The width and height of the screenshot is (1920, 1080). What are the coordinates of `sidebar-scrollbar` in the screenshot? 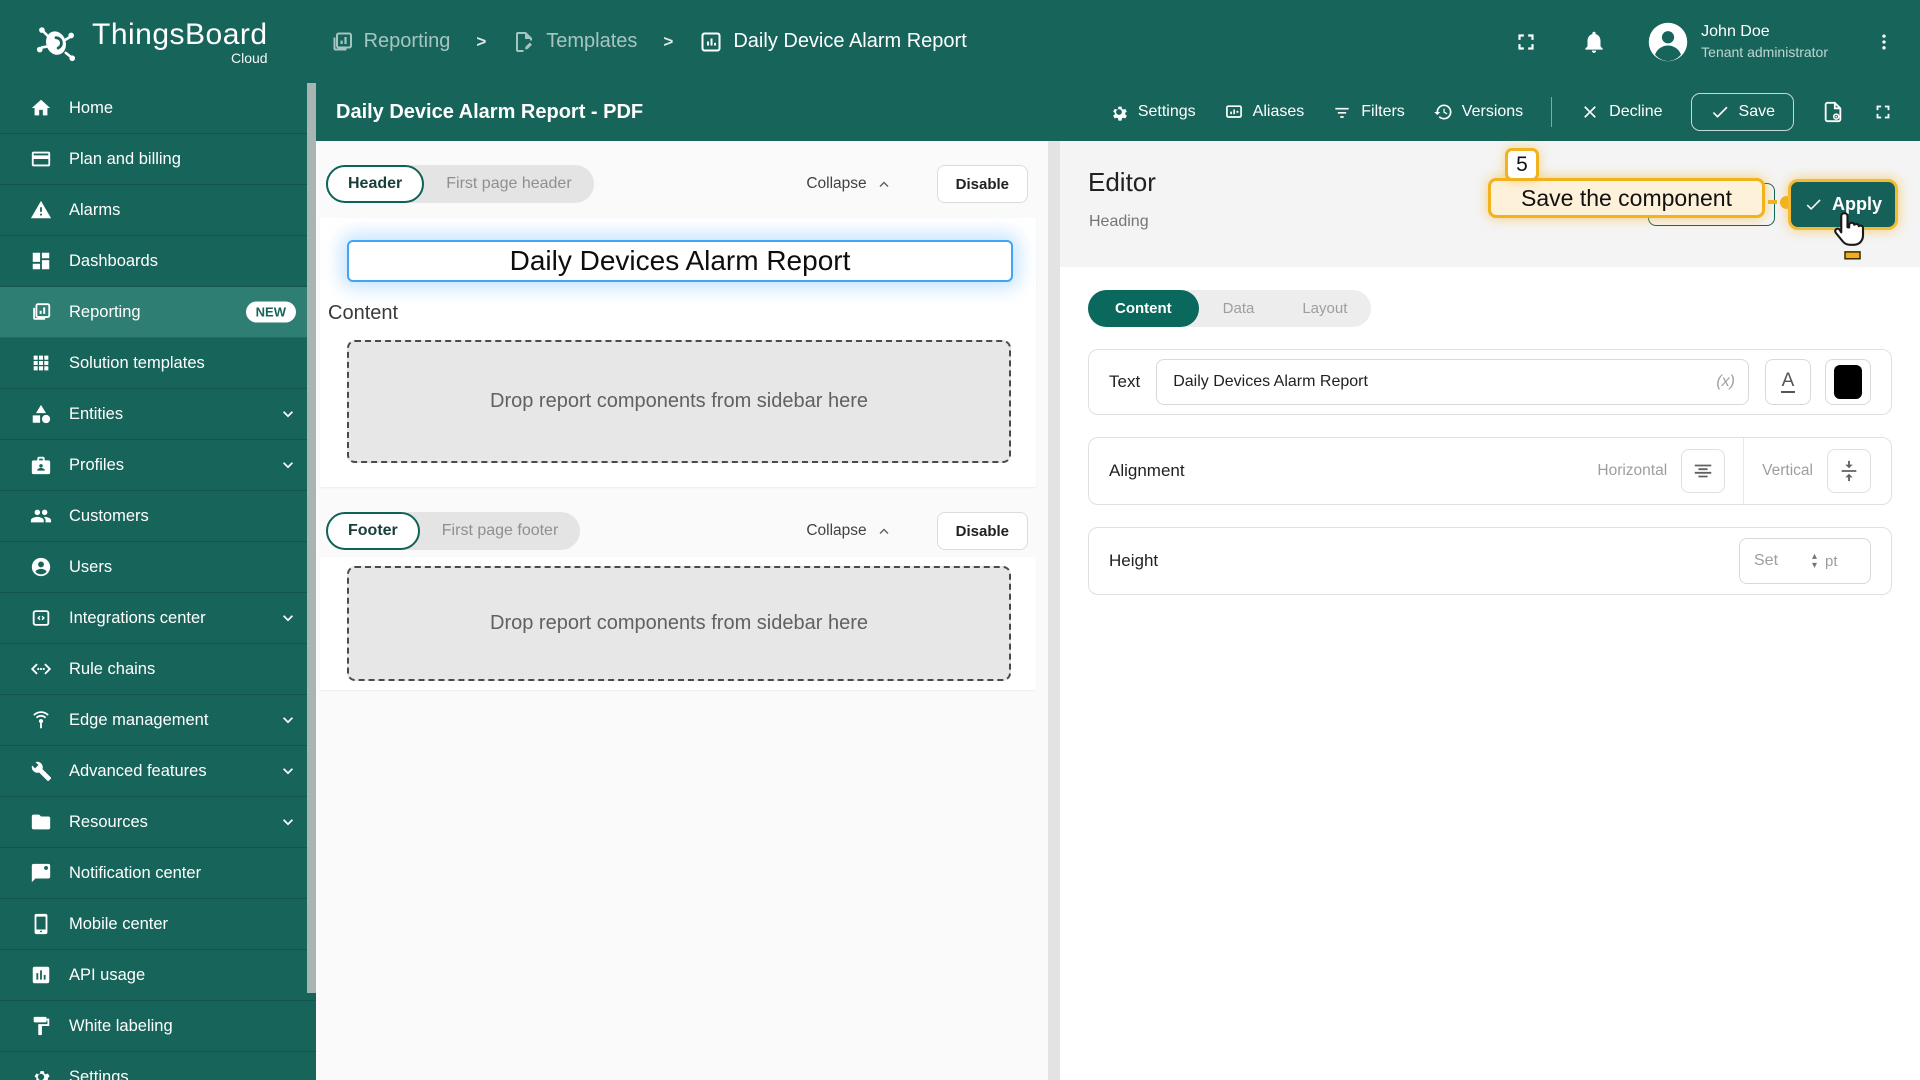 It's located at (311, 538).